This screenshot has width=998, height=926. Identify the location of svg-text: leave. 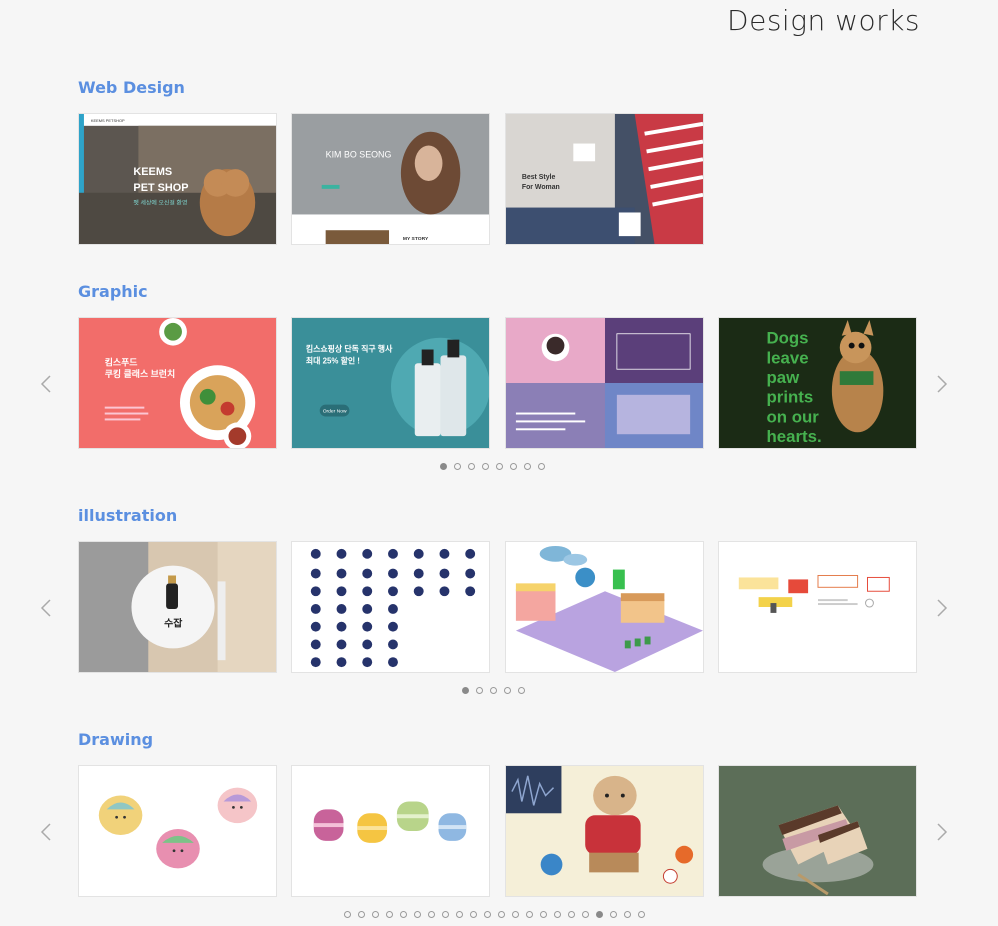
(788, 357).